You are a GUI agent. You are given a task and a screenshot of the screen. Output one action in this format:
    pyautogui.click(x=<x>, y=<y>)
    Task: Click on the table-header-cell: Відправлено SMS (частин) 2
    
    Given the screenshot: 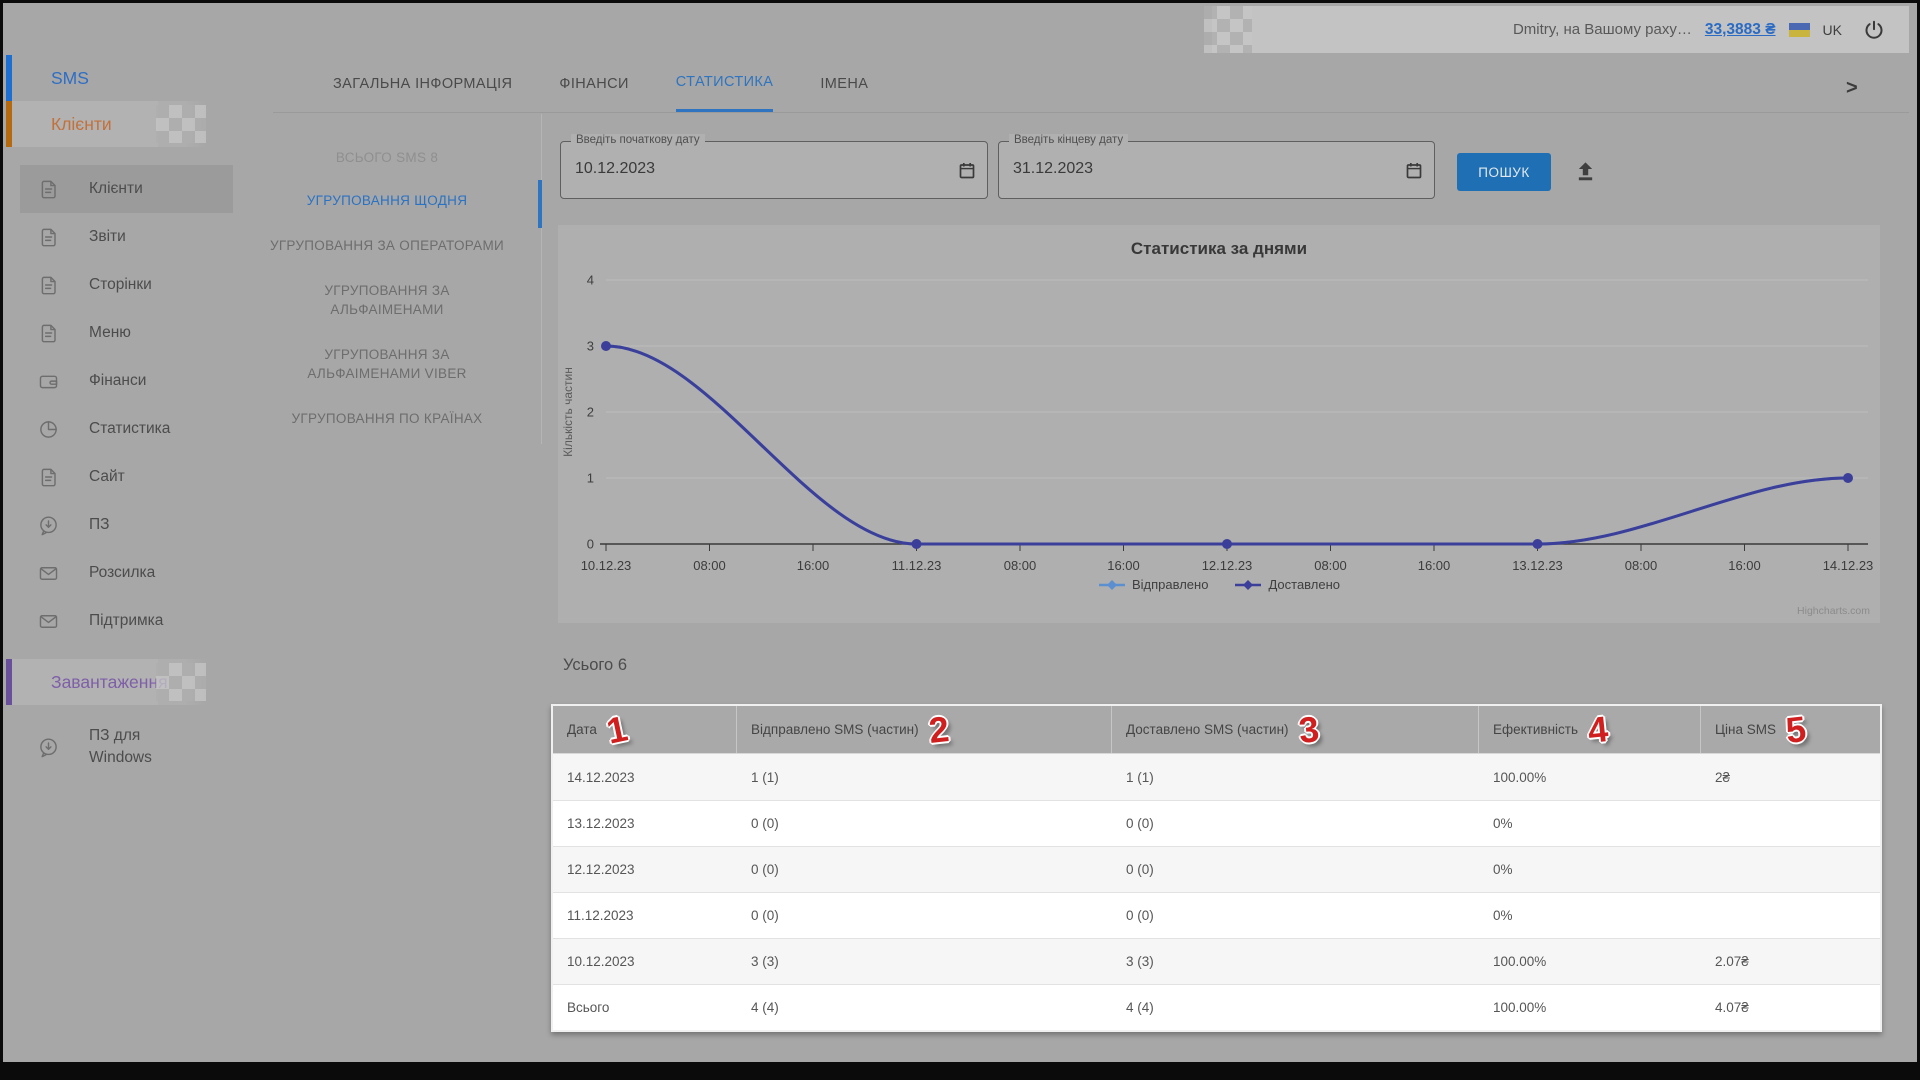 What is the action you would take?
    pyautogui.click(x=924, y=729)
    